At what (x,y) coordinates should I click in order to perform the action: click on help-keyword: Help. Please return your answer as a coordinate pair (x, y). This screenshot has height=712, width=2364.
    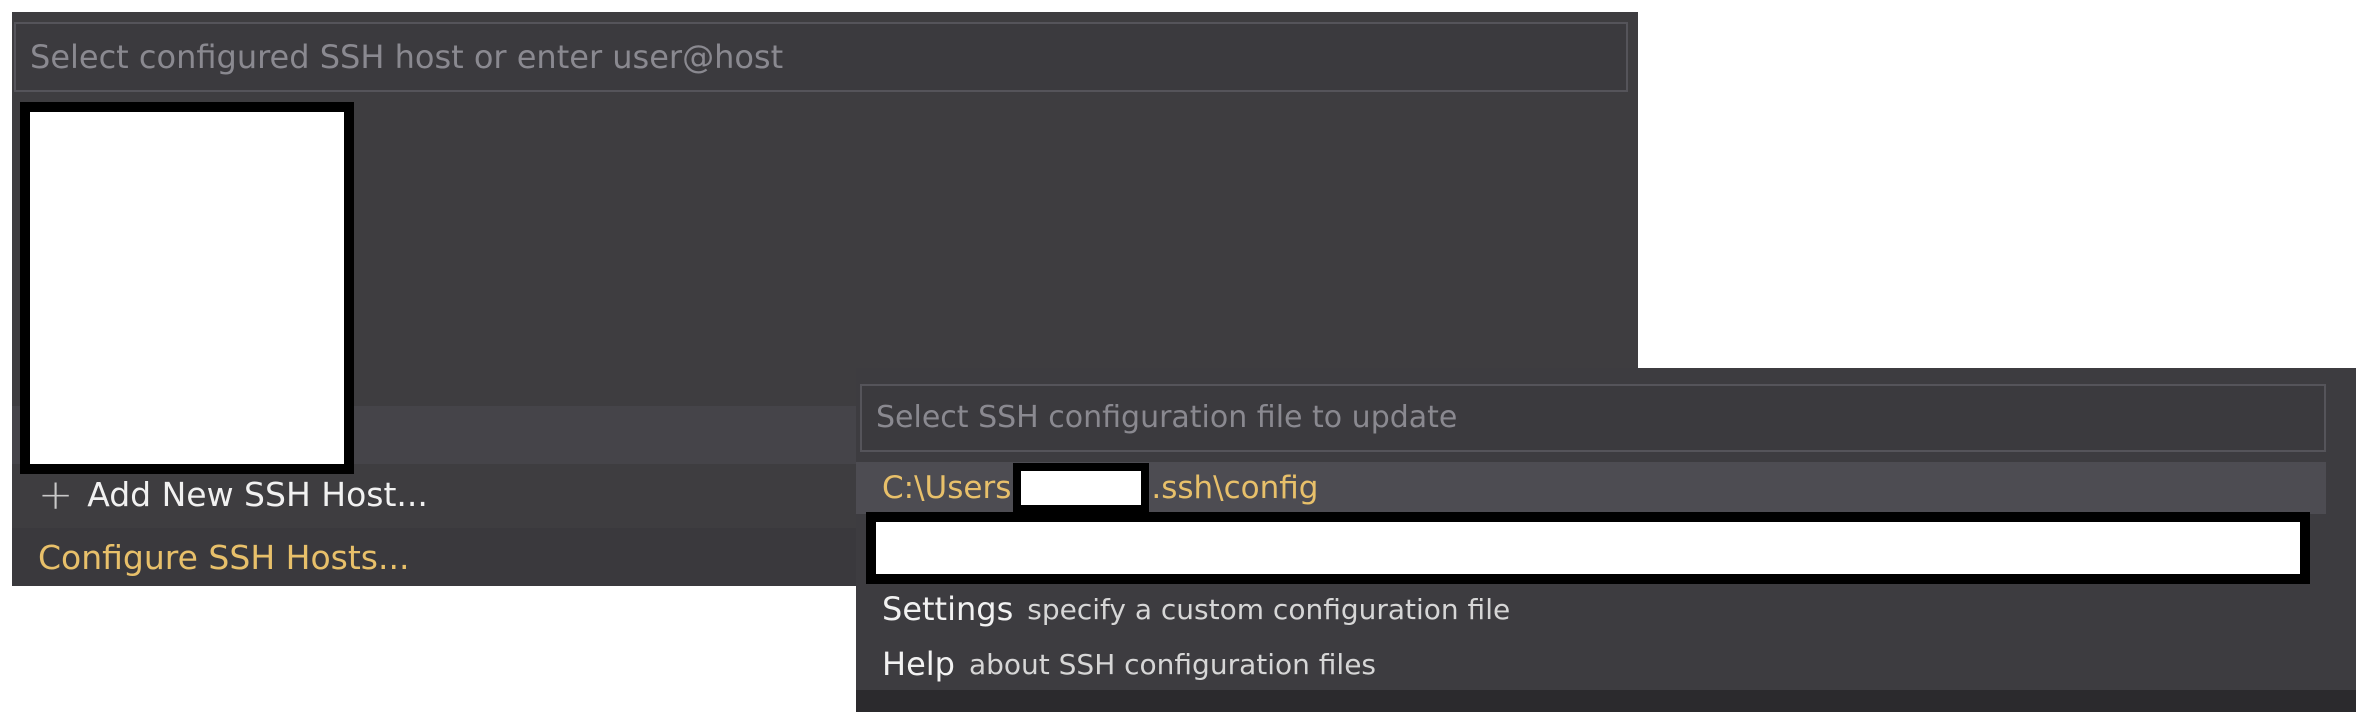
    Looking at the image, I should click on (918, 664).